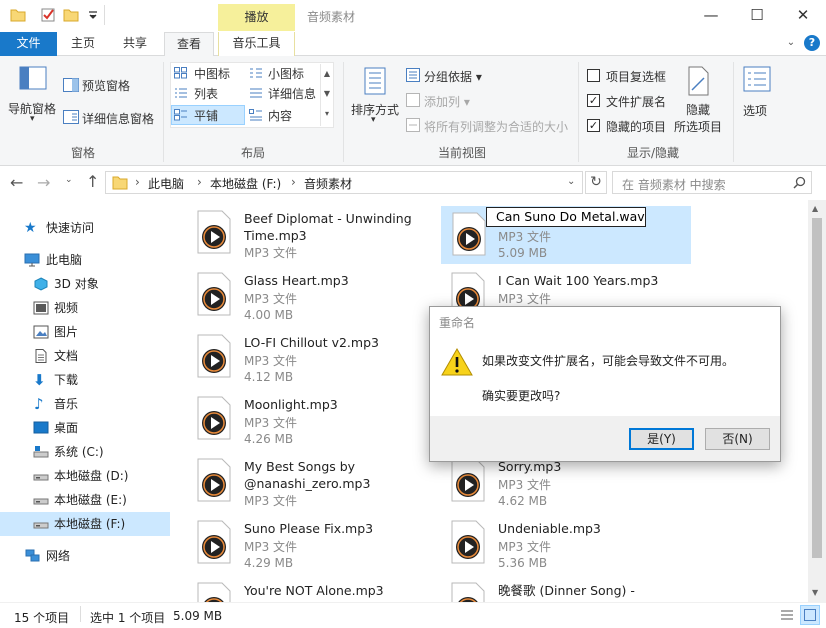 The image size is (826, 628). I want to click on scroll-down-icon: ▼, so click(815, 592).